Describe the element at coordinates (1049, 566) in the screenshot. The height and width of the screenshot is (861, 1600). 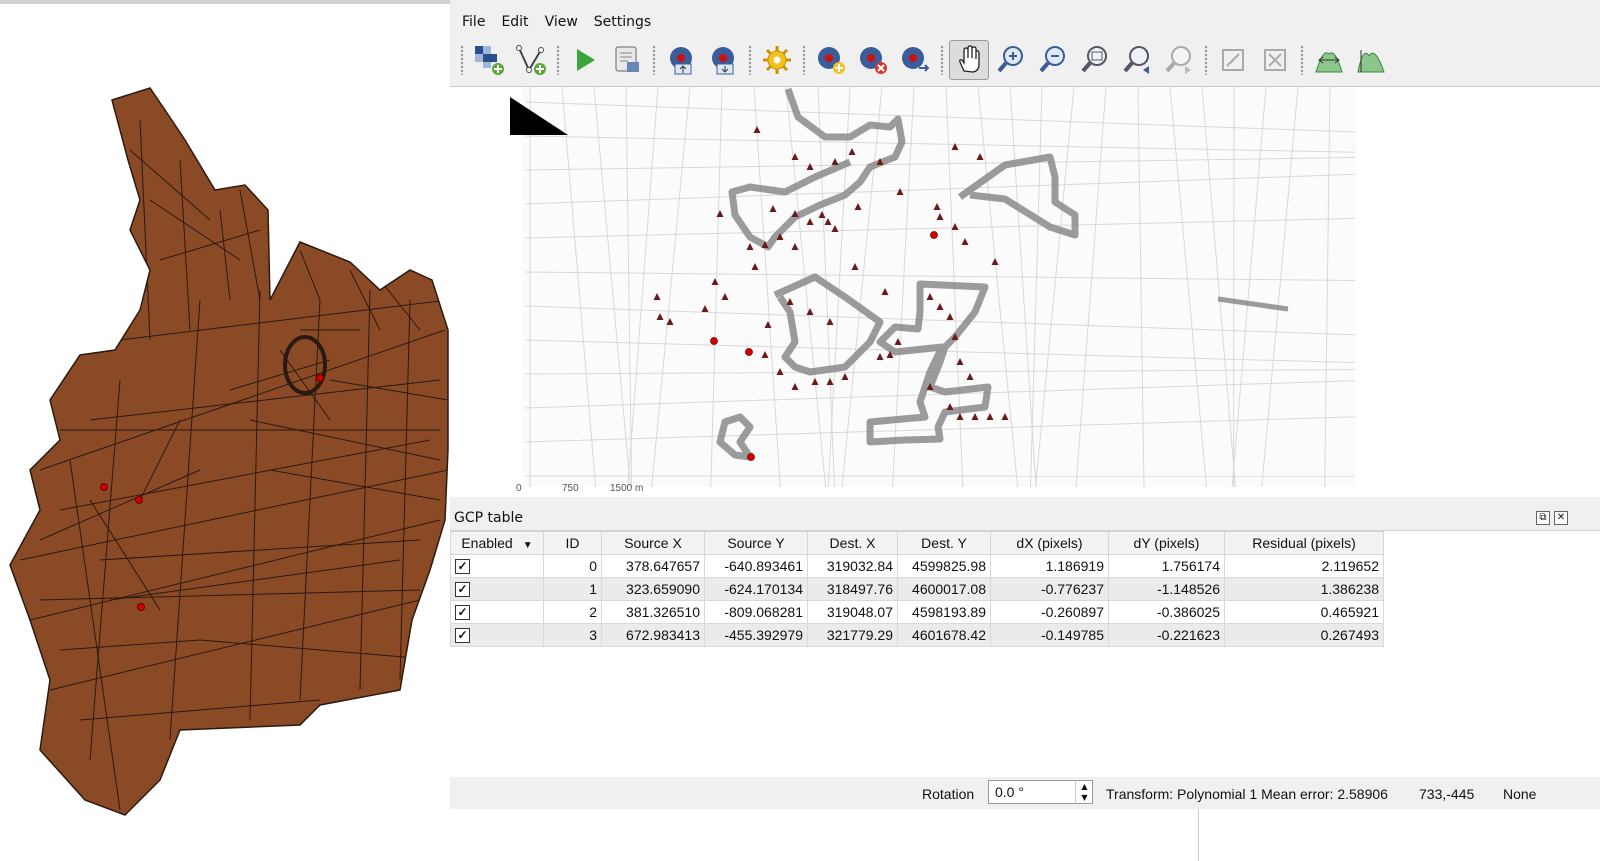
I see `cell-dx: 1.186919` at that location.